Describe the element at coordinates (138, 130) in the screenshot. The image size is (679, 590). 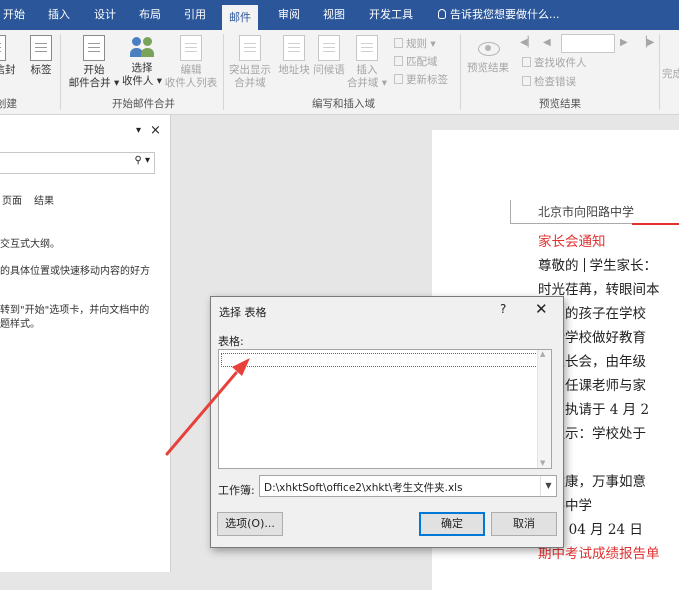
I see `pane-options-icon: ▾` at that location.